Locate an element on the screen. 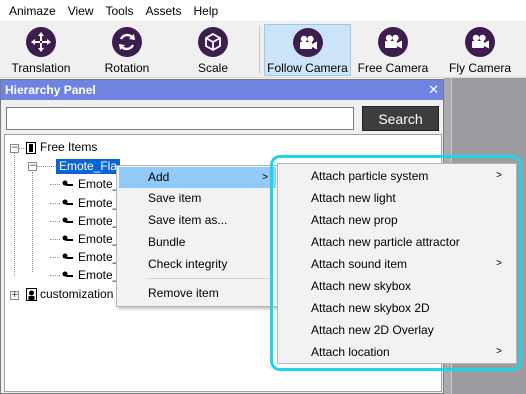  context-menu-separator is located at coordinates (210, 278).